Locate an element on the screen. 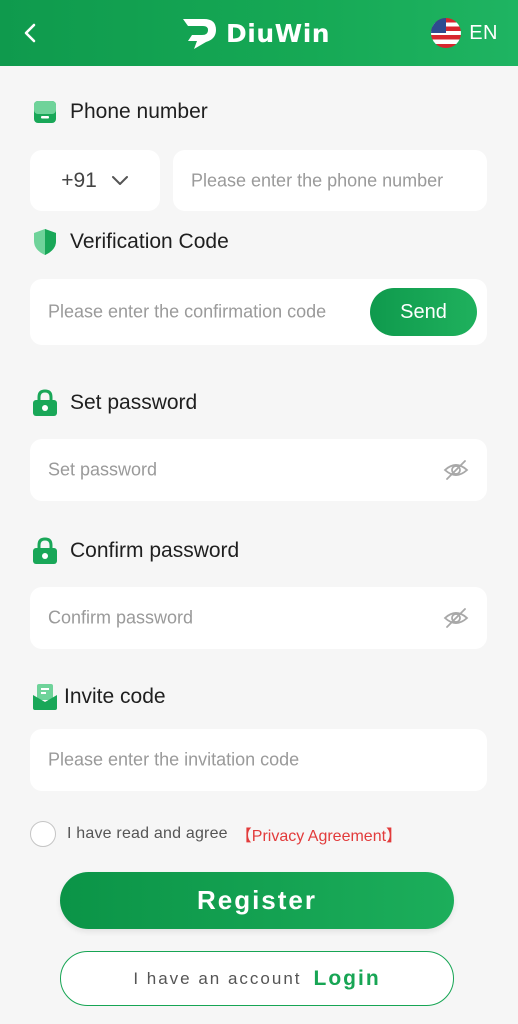 This screenshot has height=1024, width=518. language-selector: EN is located at coordinates (464, 33).